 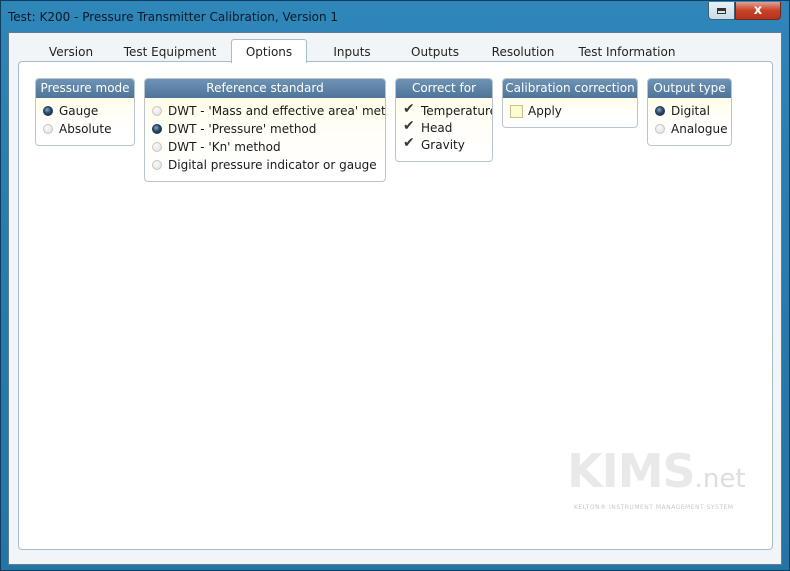 I want to click on output-type-options: Digital Analogue, so click(x=689, y=118).